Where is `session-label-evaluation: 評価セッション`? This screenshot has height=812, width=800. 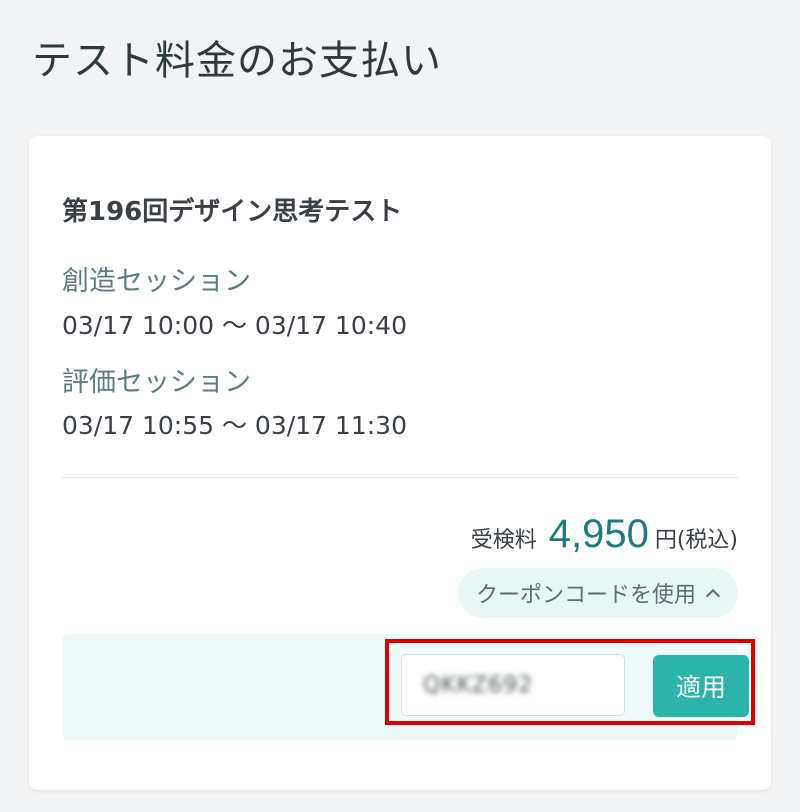 session-label-evaluation: 評価セッション is located at coordinates (156, 382).